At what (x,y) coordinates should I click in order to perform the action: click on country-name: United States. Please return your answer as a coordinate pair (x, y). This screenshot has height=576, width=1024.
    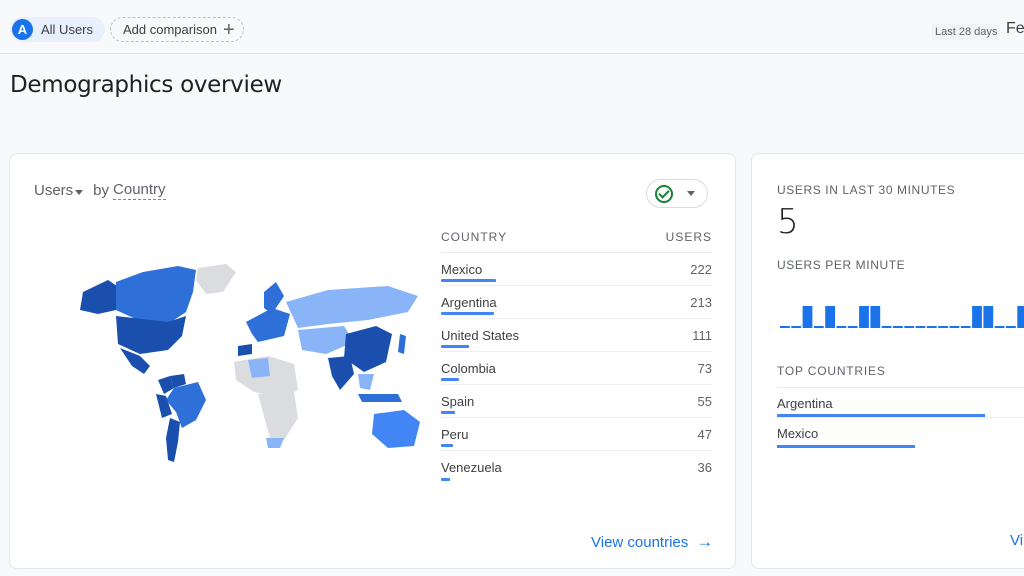
    Looking at the image, I should click on (480, 335).